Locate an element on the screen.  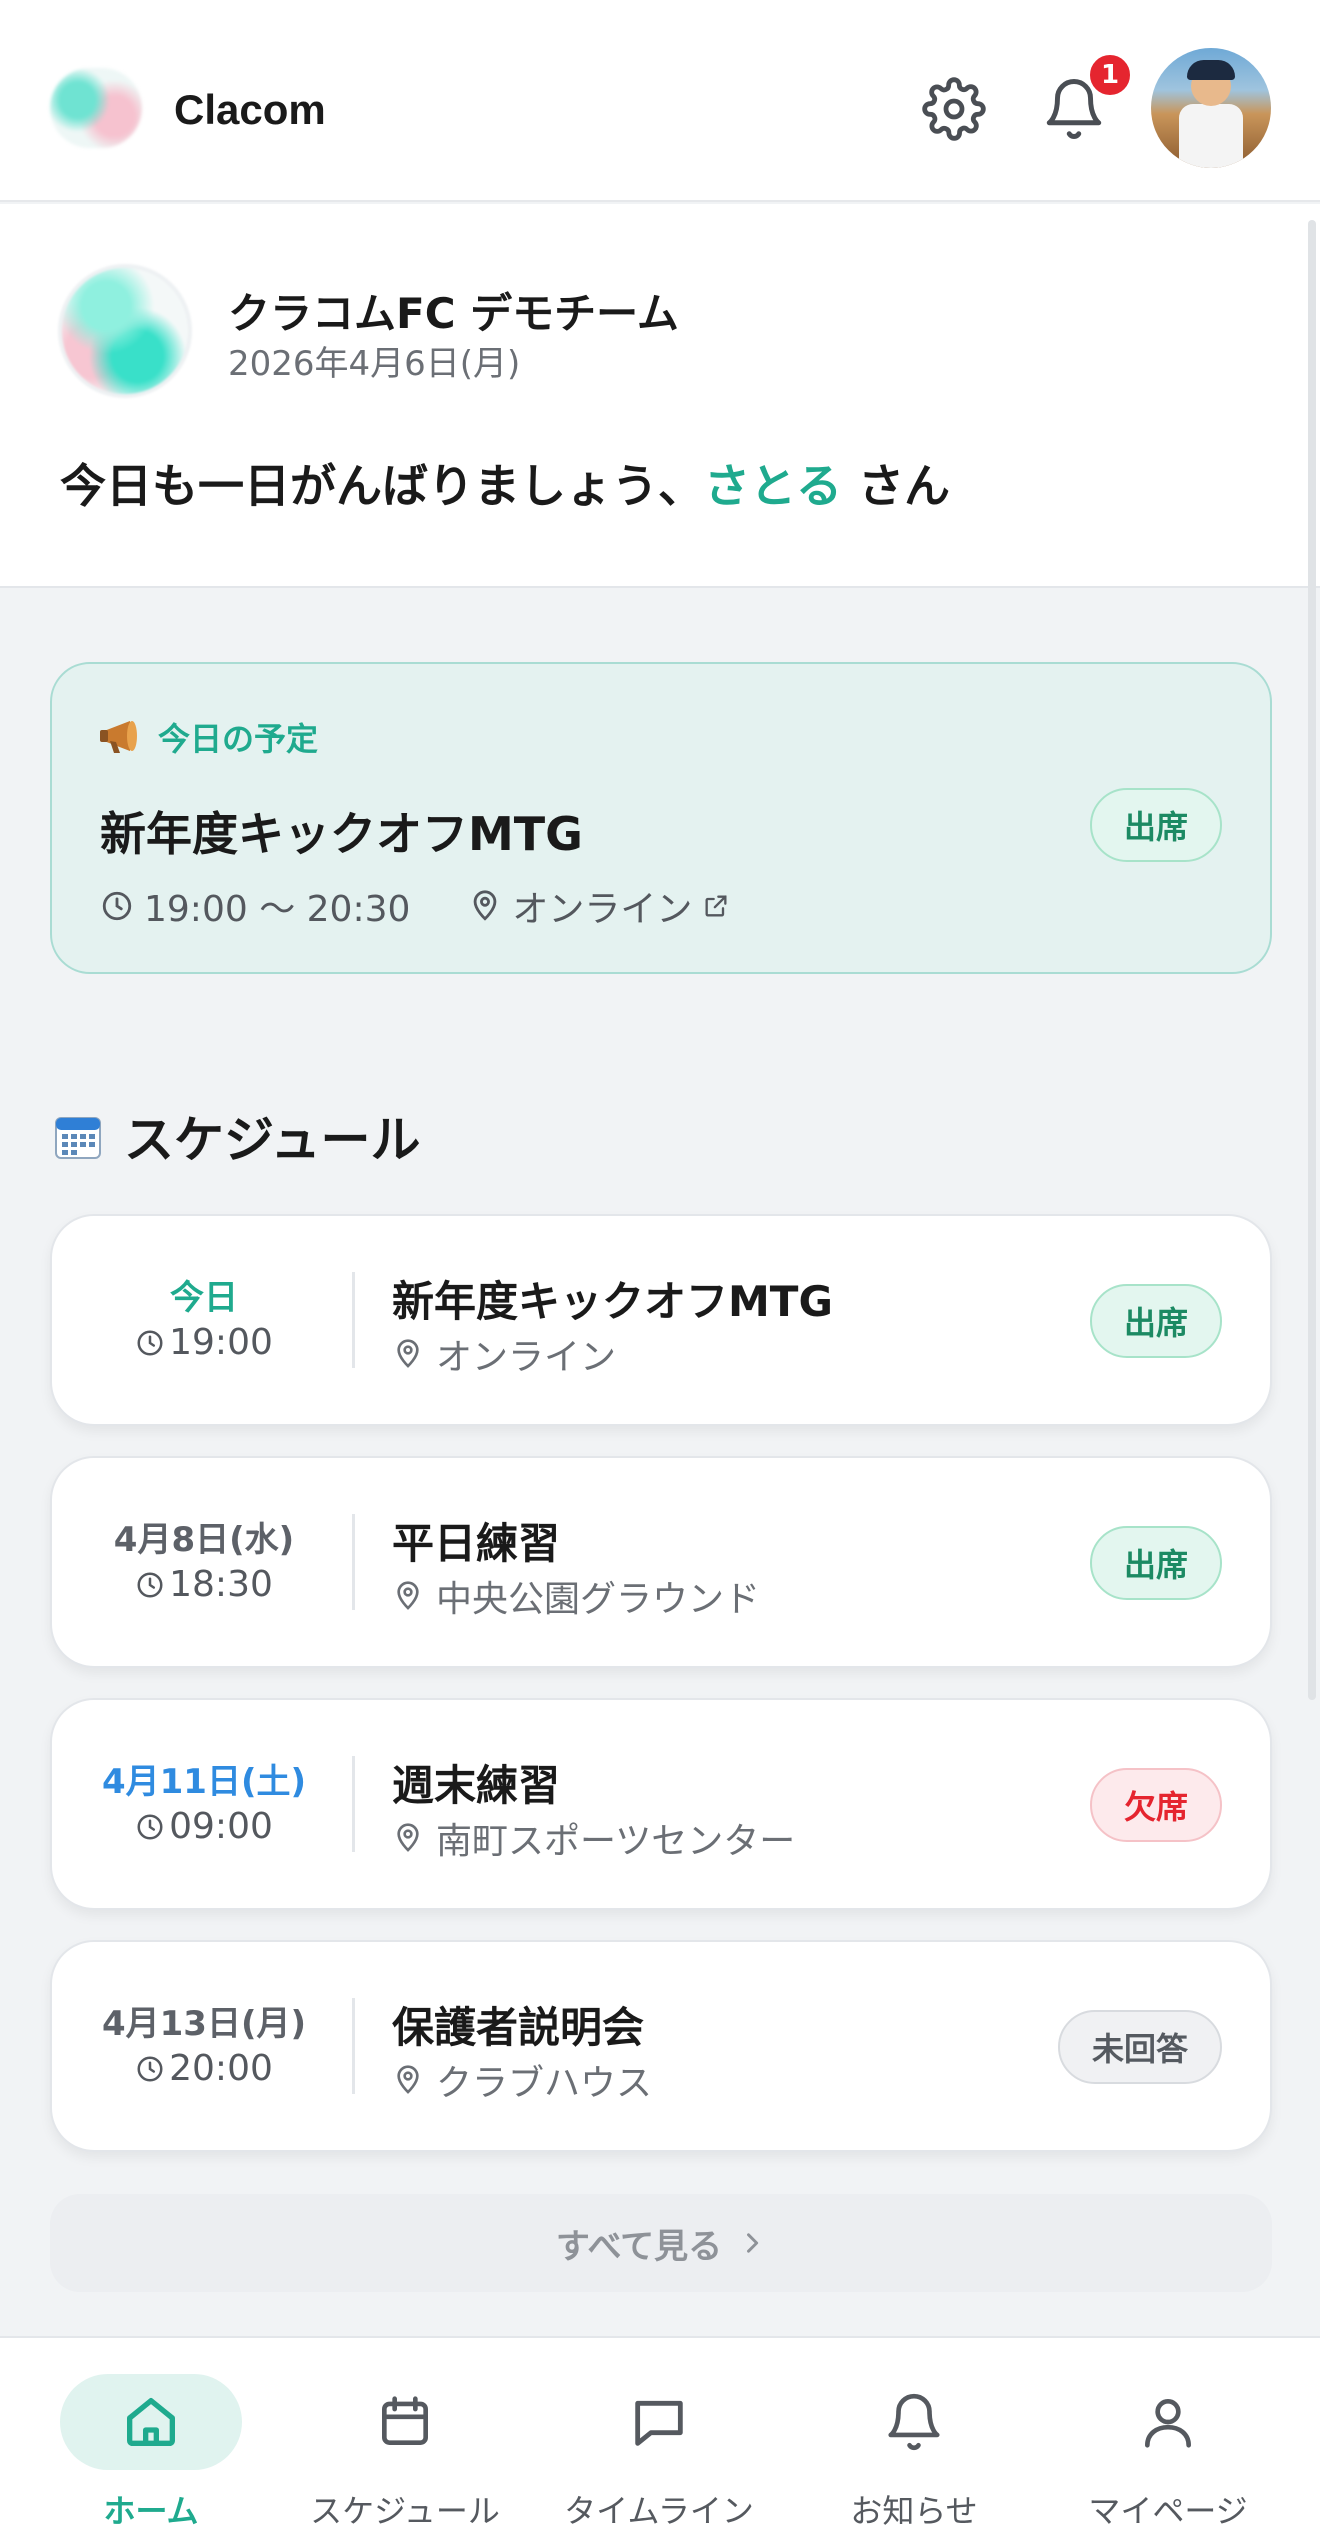
today-label-text: 今日の予定 is located at coordinates (238, 739).